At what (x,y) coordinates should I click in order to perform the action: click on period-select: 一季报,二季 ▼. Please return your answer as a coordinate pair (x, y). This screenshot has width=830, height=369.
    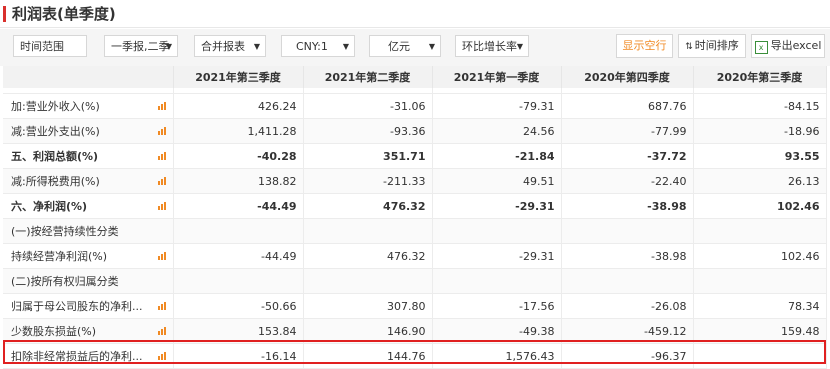
    Looking at the image, I should click on (141, 46).